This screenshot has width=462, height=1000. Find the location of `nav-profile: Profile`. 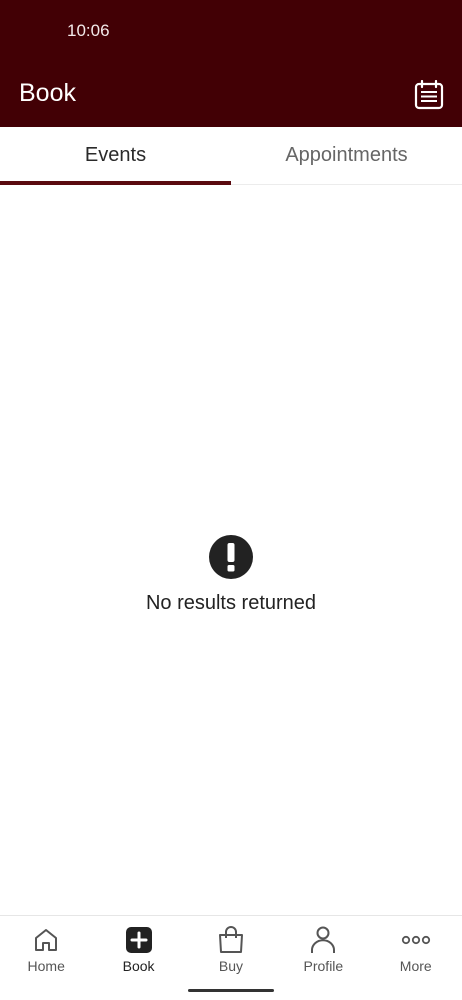

nav-profile: Profile is located at coordinates (323, 946).